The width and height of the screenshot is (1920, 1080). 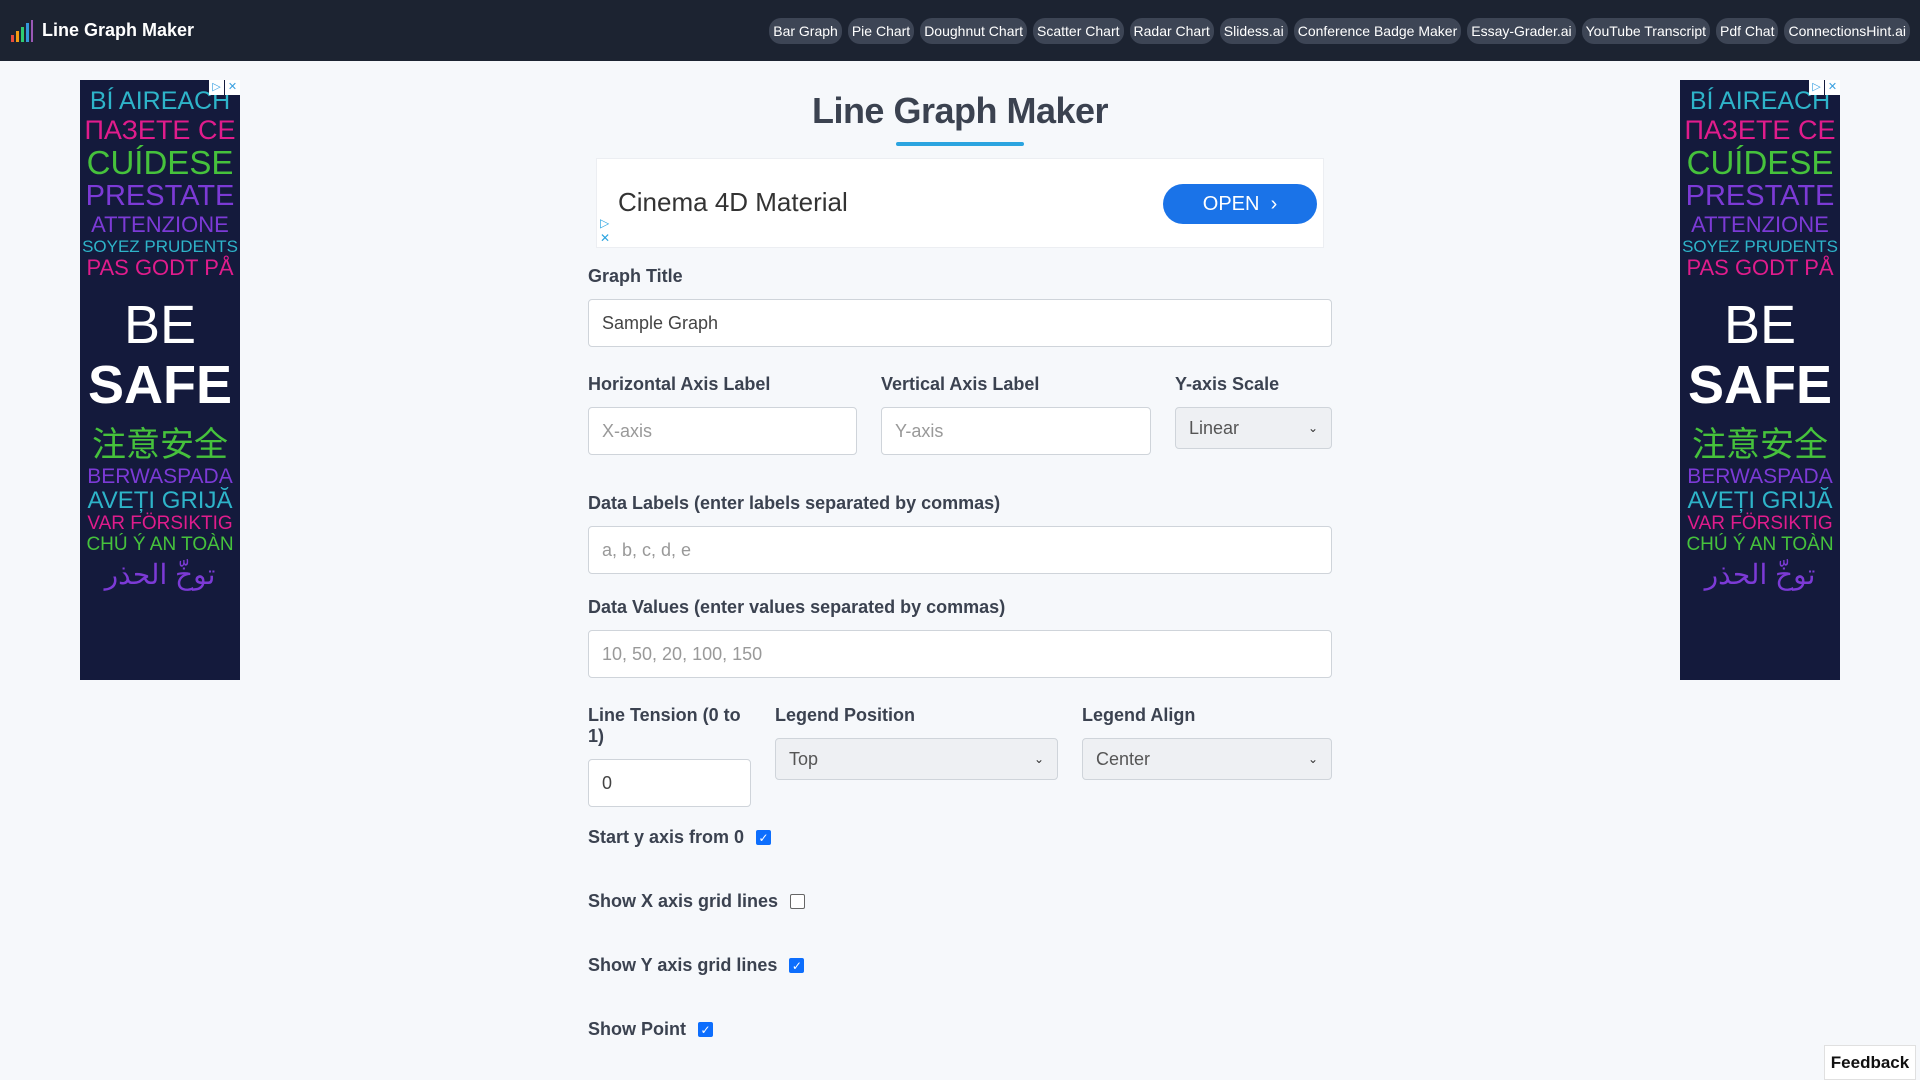 What do you see at coordinates (1271, 204) in the screenshot?
I see `chevron-right-icon: ›` at bounding box center [1271, 204].